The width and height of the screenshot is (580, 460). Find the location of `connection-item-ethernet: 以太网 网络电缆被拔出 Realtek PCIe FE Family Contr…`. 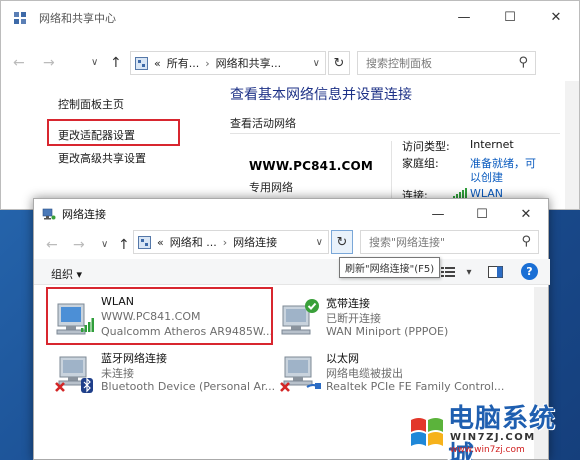

connection-item-ethernet: 以太网 网络电缆被拔出 Realtek PCIe FE Family Contr… is located at coordinates (388, 373).